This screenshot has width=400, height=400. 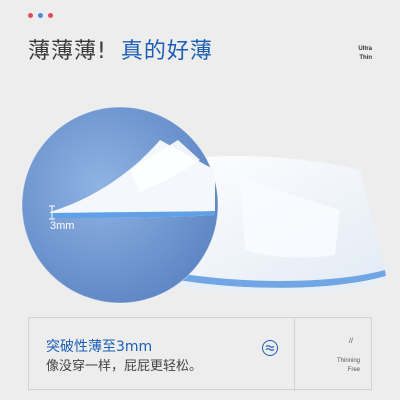 What do you see at coordinates (351, 341) in the screenshot?
I see `slash-mark: //` at bounding box center [351, 341].